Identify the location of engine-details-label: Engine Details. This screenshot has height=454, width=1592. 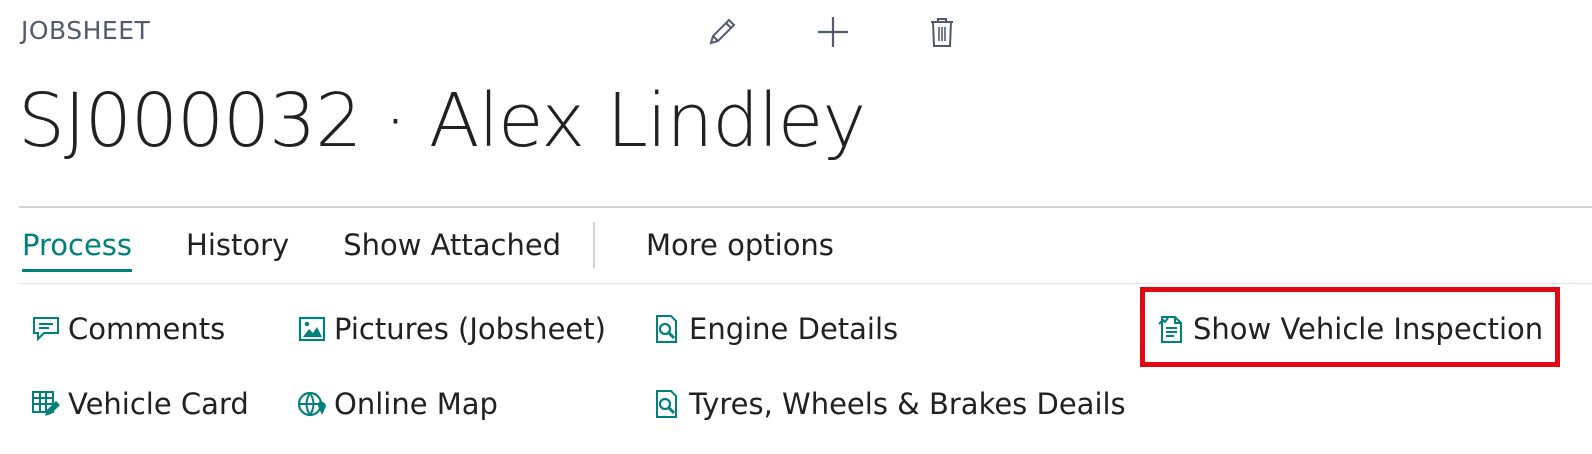
(794, 329).